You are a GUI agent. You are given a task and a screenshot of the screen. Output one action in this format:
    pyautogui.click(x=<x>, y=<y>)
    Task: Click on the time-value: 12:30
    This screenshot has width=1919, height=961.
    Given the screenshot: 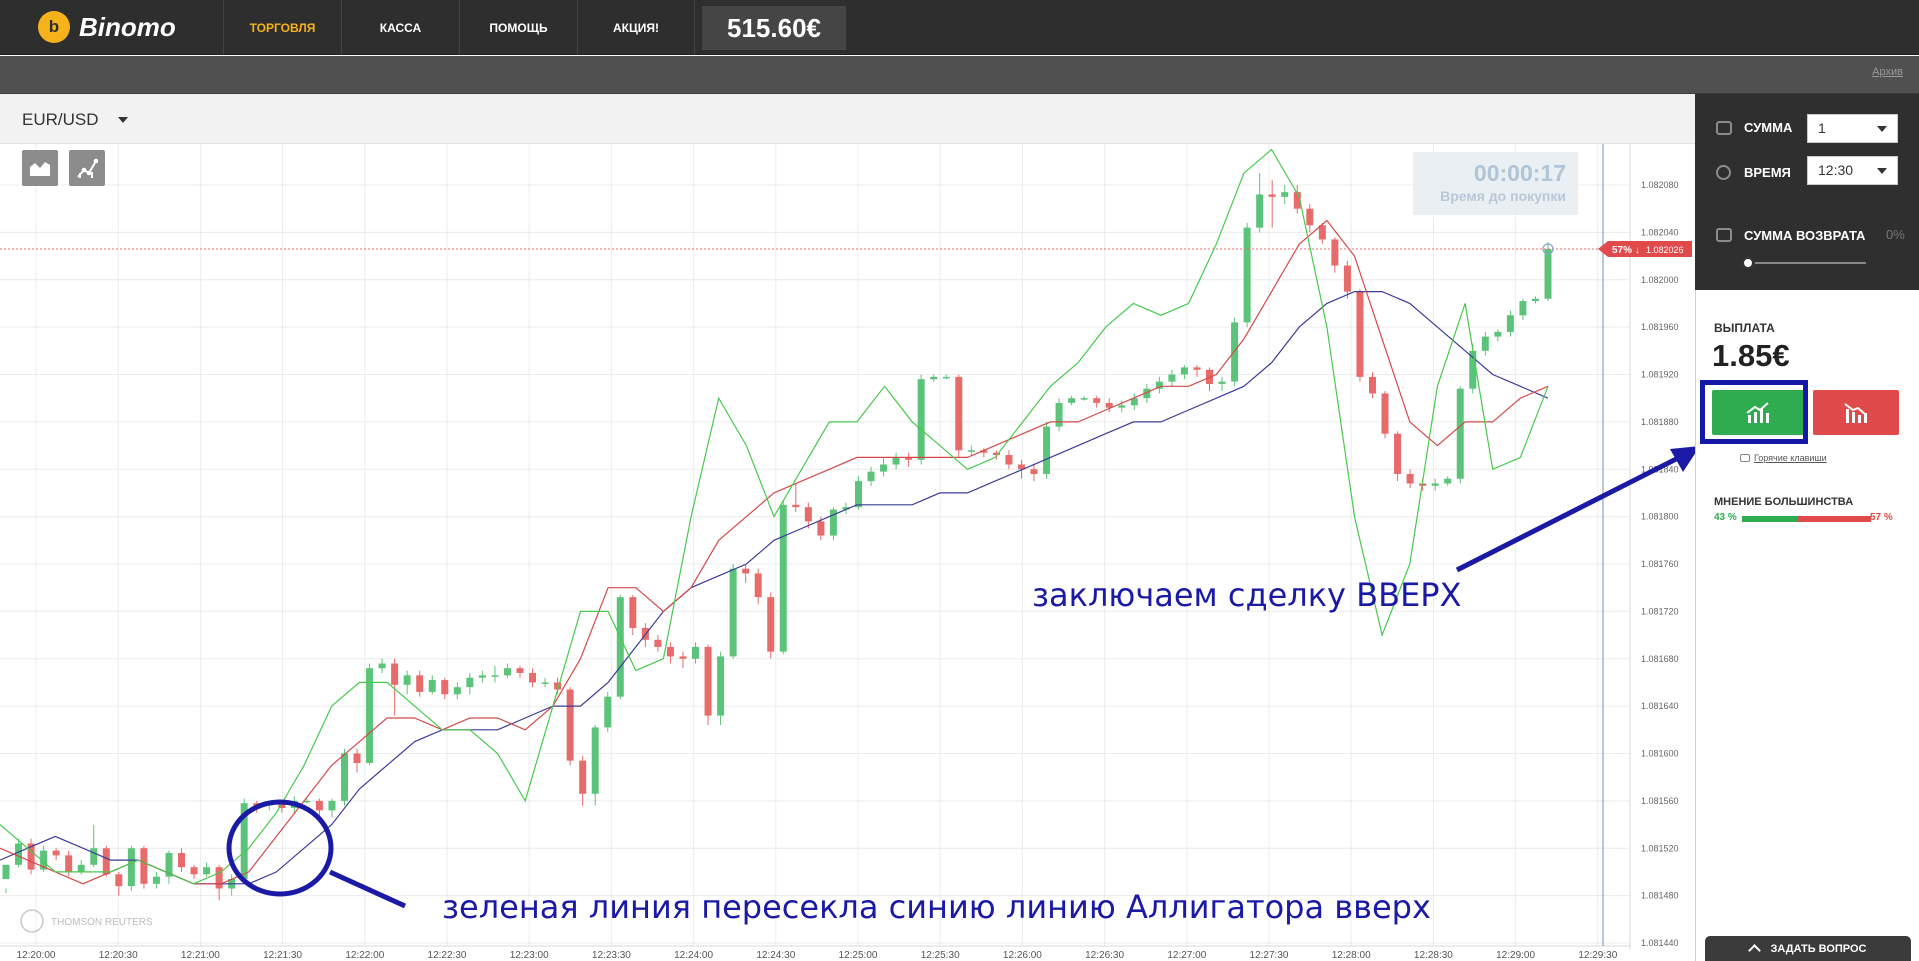 What is the action you would take?
    pyautogui.click(x=1836, y=170)
    